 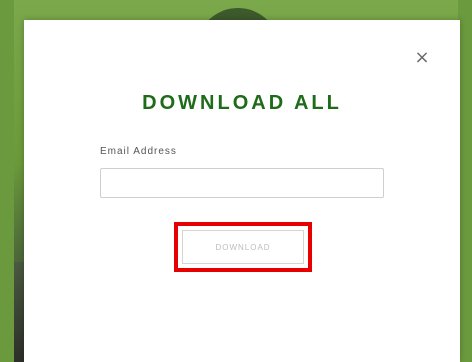 What do you see at coordinates (242, 183) in the screenshot?
I see `email-field` at bounding box center [242, 183].